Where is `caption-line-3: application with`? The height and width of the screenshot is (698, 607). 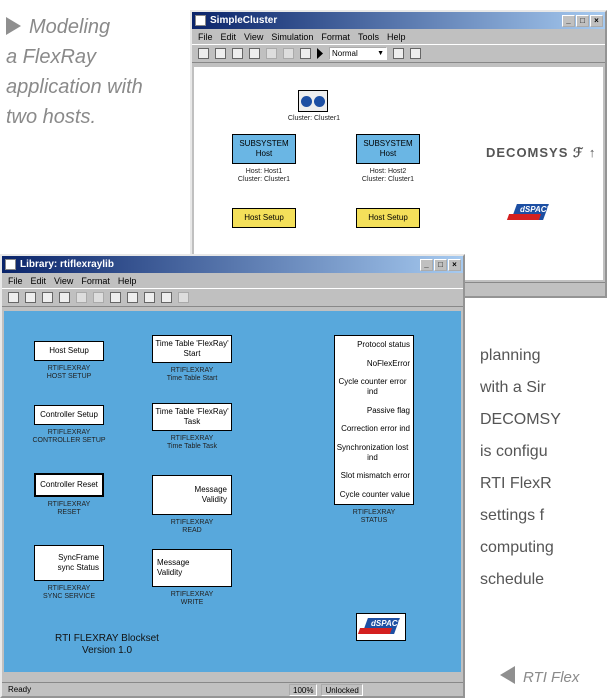 caption-line-3: application with is located at coordinates (74, 87).